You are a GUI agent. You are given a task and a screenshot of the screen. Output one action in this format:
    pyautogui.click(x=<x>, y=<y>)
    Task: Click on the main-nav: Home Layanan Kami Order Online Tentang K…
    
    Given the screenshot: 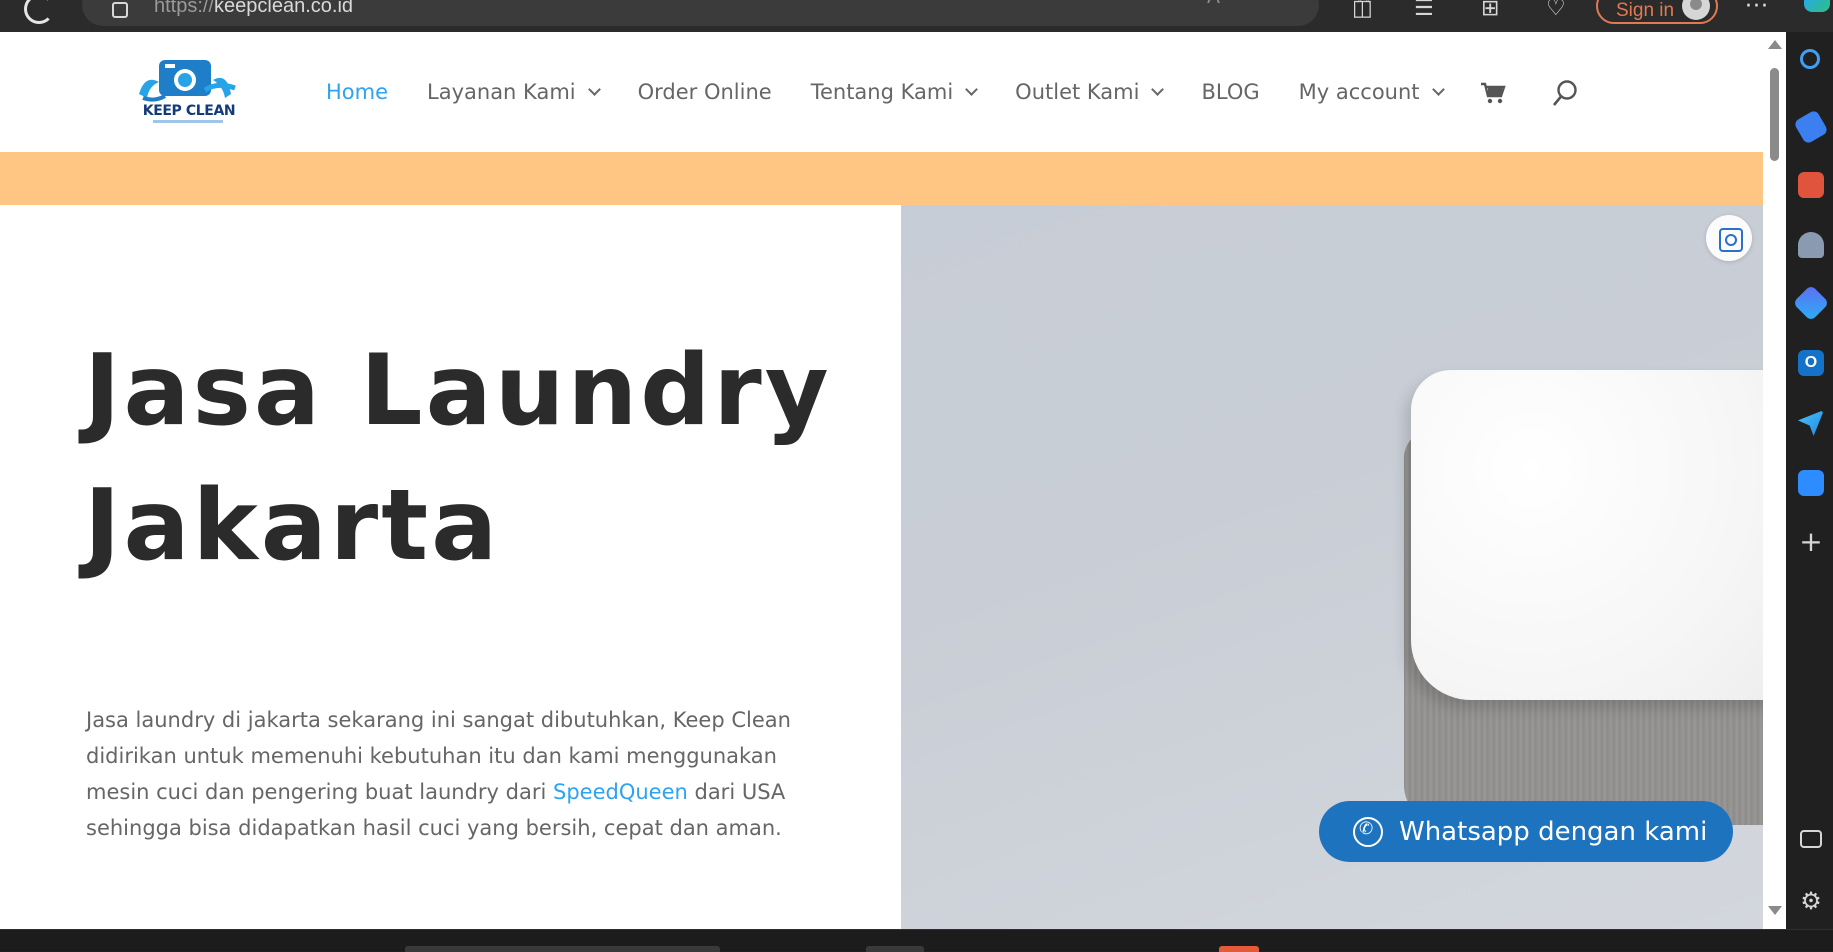 What is the action you would take?
    pyautogui.click(x=904, y=92)
    